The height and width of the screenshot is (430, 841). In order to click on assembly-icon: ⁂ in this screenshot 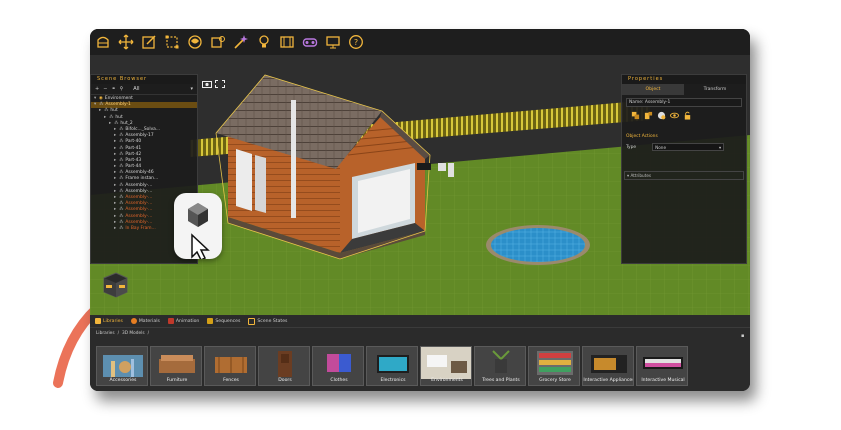, I will do `click(121, 228)`.